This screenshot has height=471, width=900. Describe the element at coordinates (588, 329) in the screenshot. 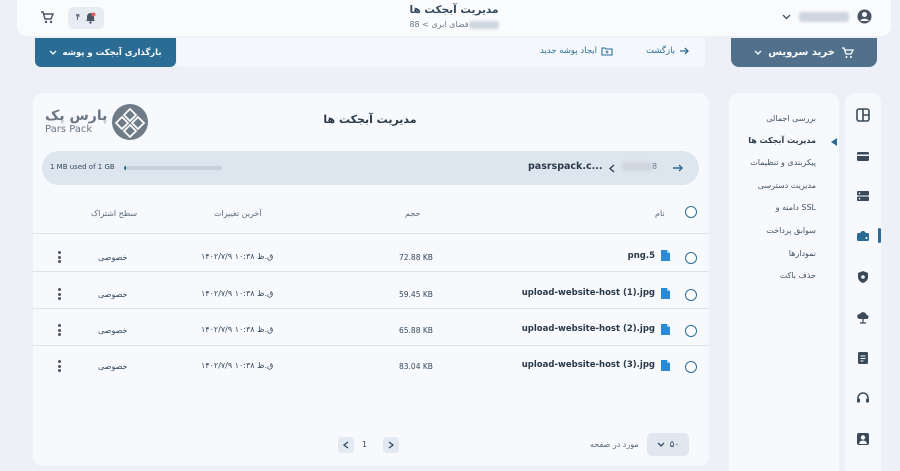

I see `file-name: upload-website-host (2).jpg` at that location.